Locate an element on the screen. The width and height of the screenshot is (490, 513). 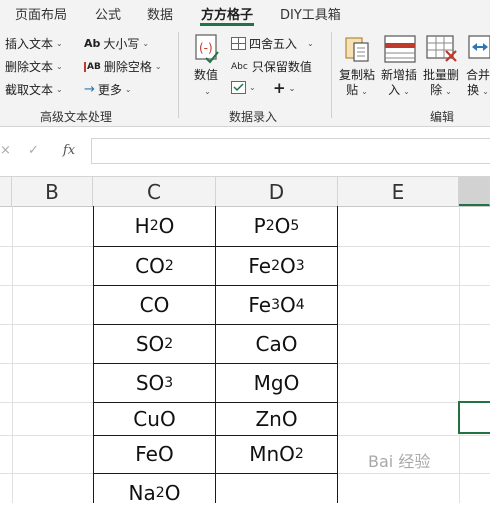
merge-icon is located at coordinates (479, 47).